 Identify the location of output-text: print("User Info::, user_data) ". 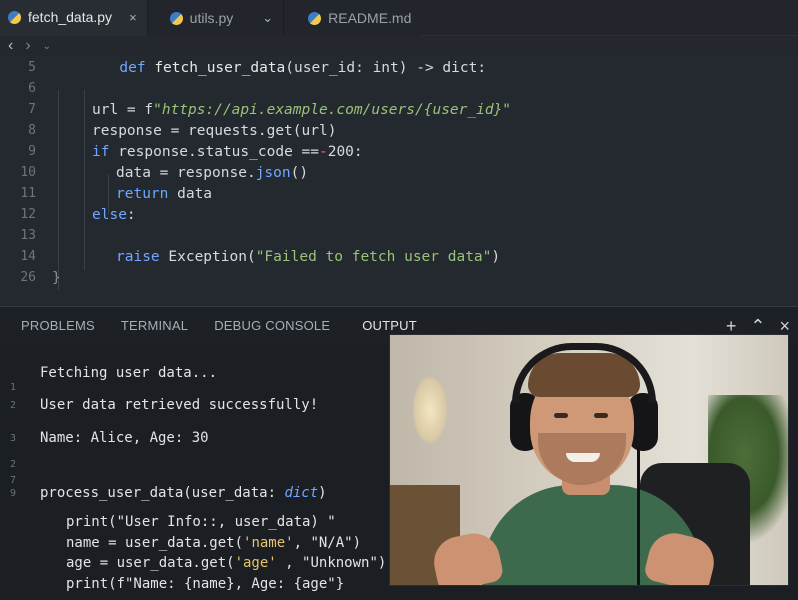
(201, 522).